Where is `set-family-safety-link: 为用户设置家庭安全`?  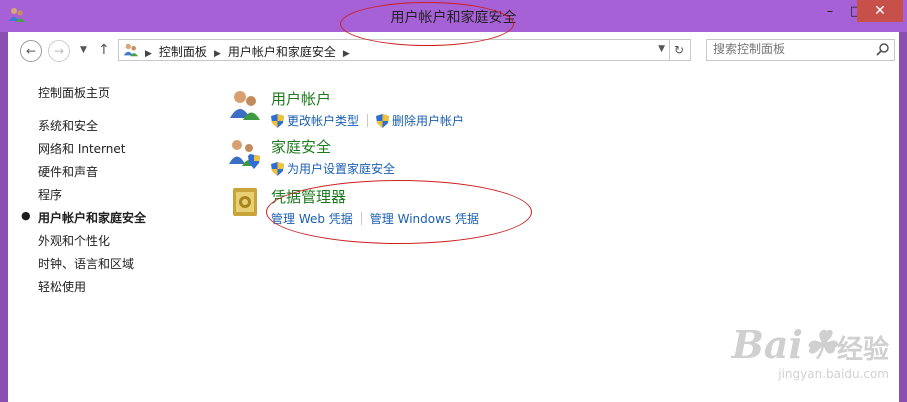 set-family-safety-link: 为用户设置家庭安全 is located at coordinates (333, 169).